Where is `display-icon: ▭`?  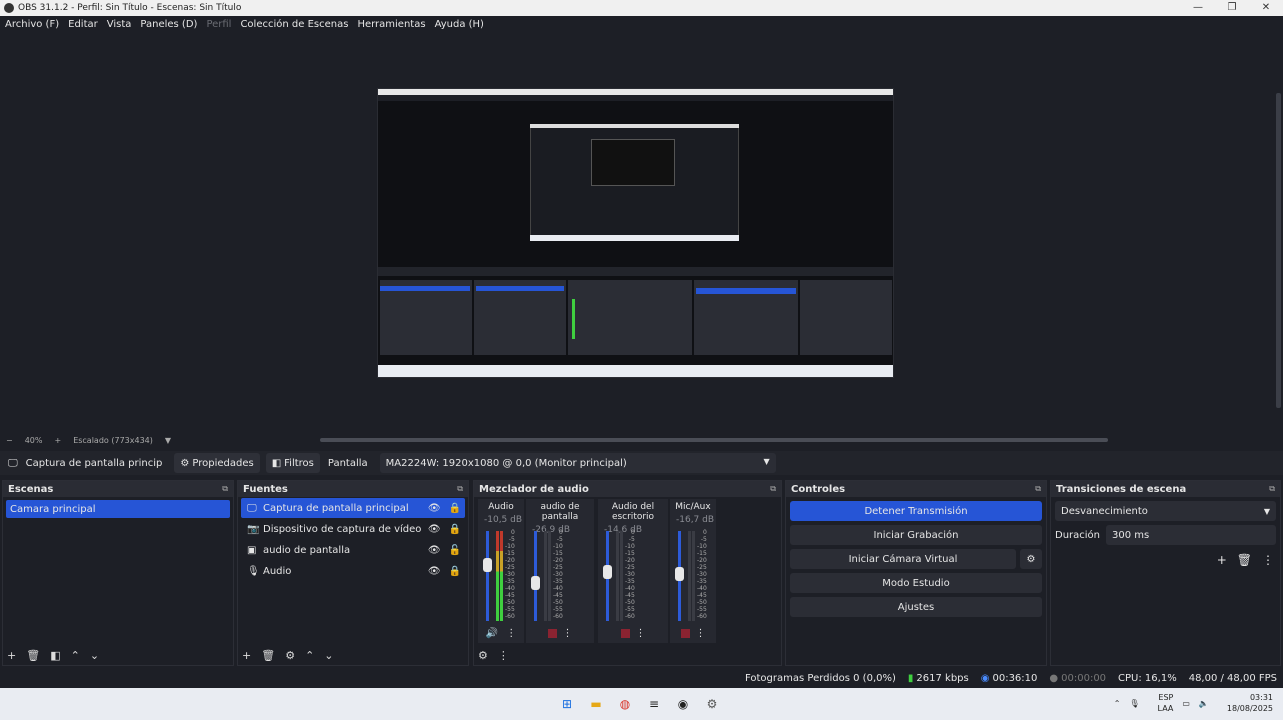
display-icon: ▭ is located at coordinates (1186, 703).